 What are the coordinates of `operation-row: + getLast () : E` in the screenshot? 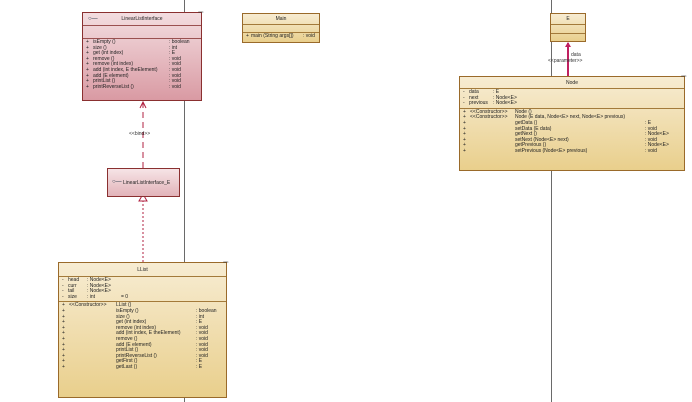 It's located at (142, 367).